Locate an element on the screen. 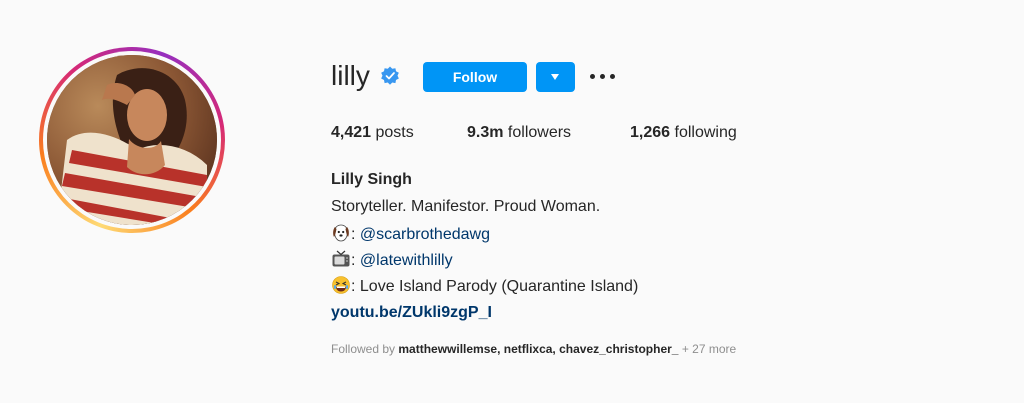  following-count: 1,266 is located at coordinates (650, 132).